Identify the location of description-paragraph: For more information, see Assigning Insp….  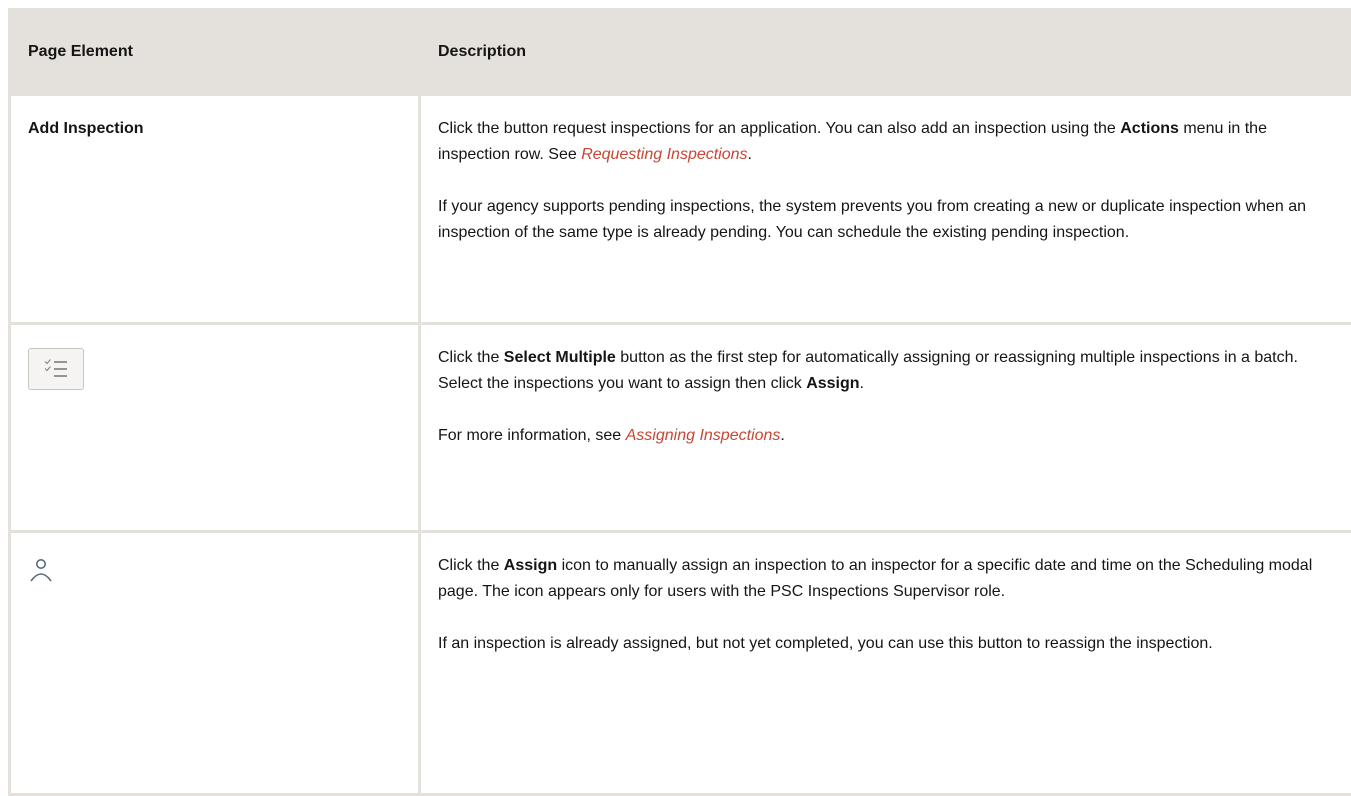
(886, 436).